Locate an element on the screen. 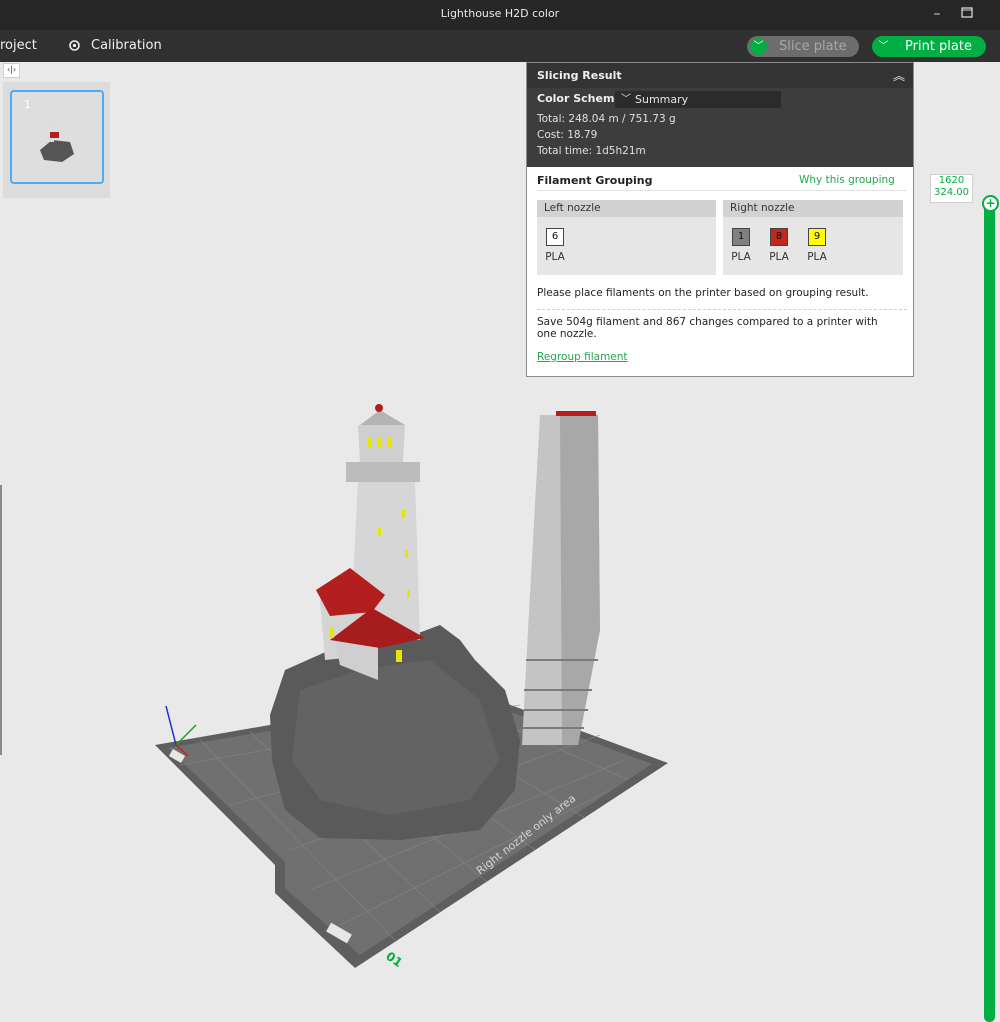 The width and height of the screenshot is (1000, 1022). layer-readout: 1620 324.00 is located at coordinates (951, 188).